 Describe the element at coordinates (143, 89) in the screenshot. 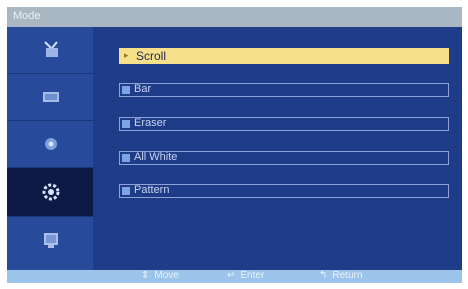

I see `menu-item-label: Bar` at that location.